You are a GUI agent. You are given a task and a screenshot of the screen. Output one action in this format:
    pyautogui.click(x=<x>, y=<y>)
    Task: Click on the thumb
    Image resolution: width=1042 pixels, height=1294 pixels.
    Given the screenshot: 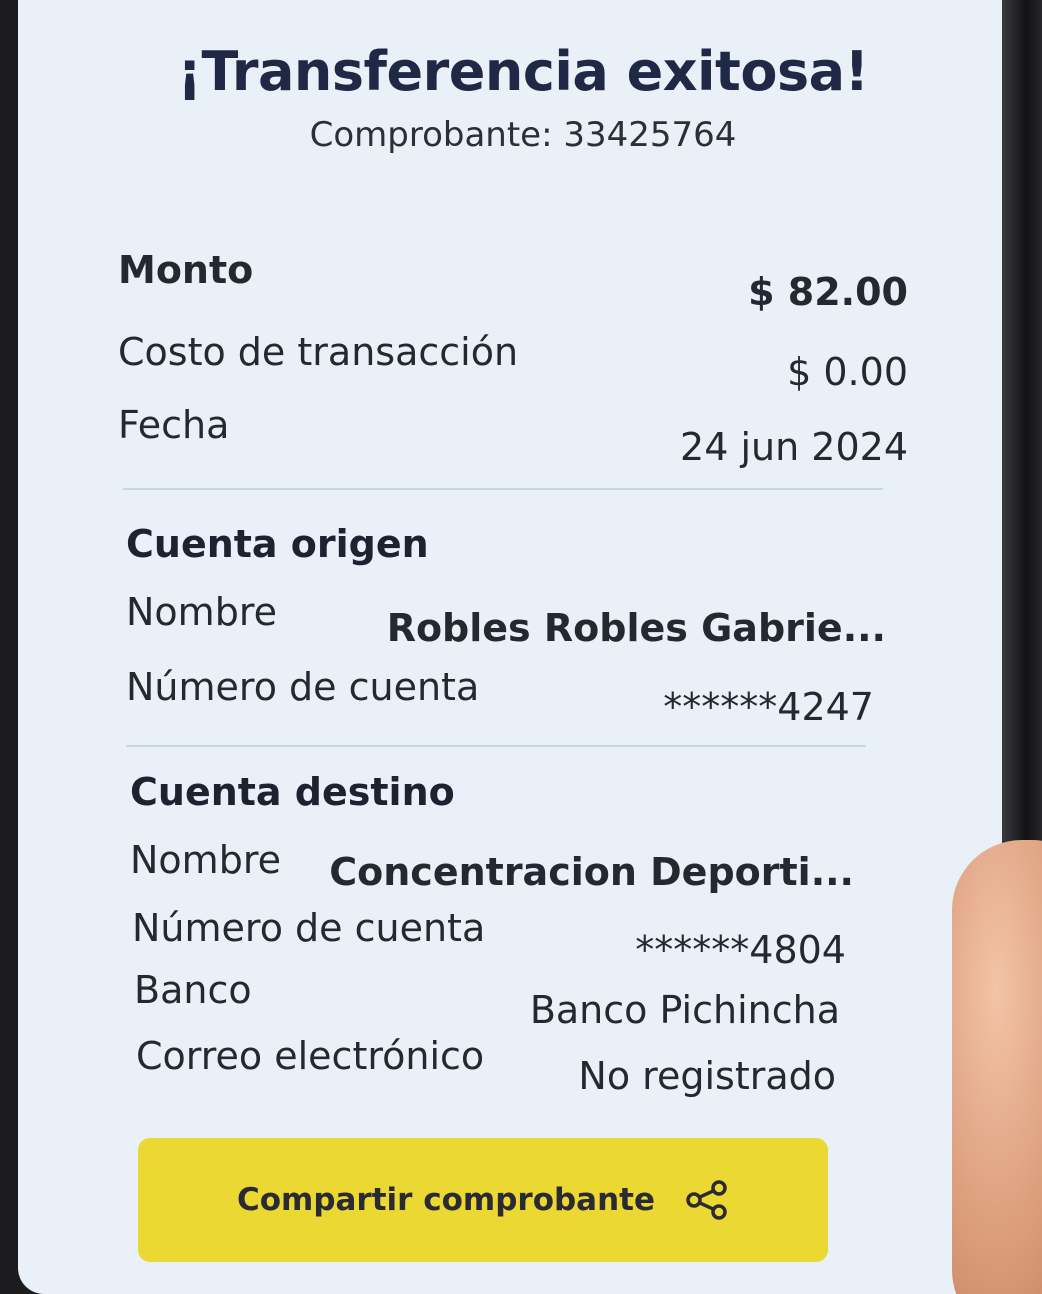 What is the action you would take?
    pyautogui.click(x=997, y=1067)
    